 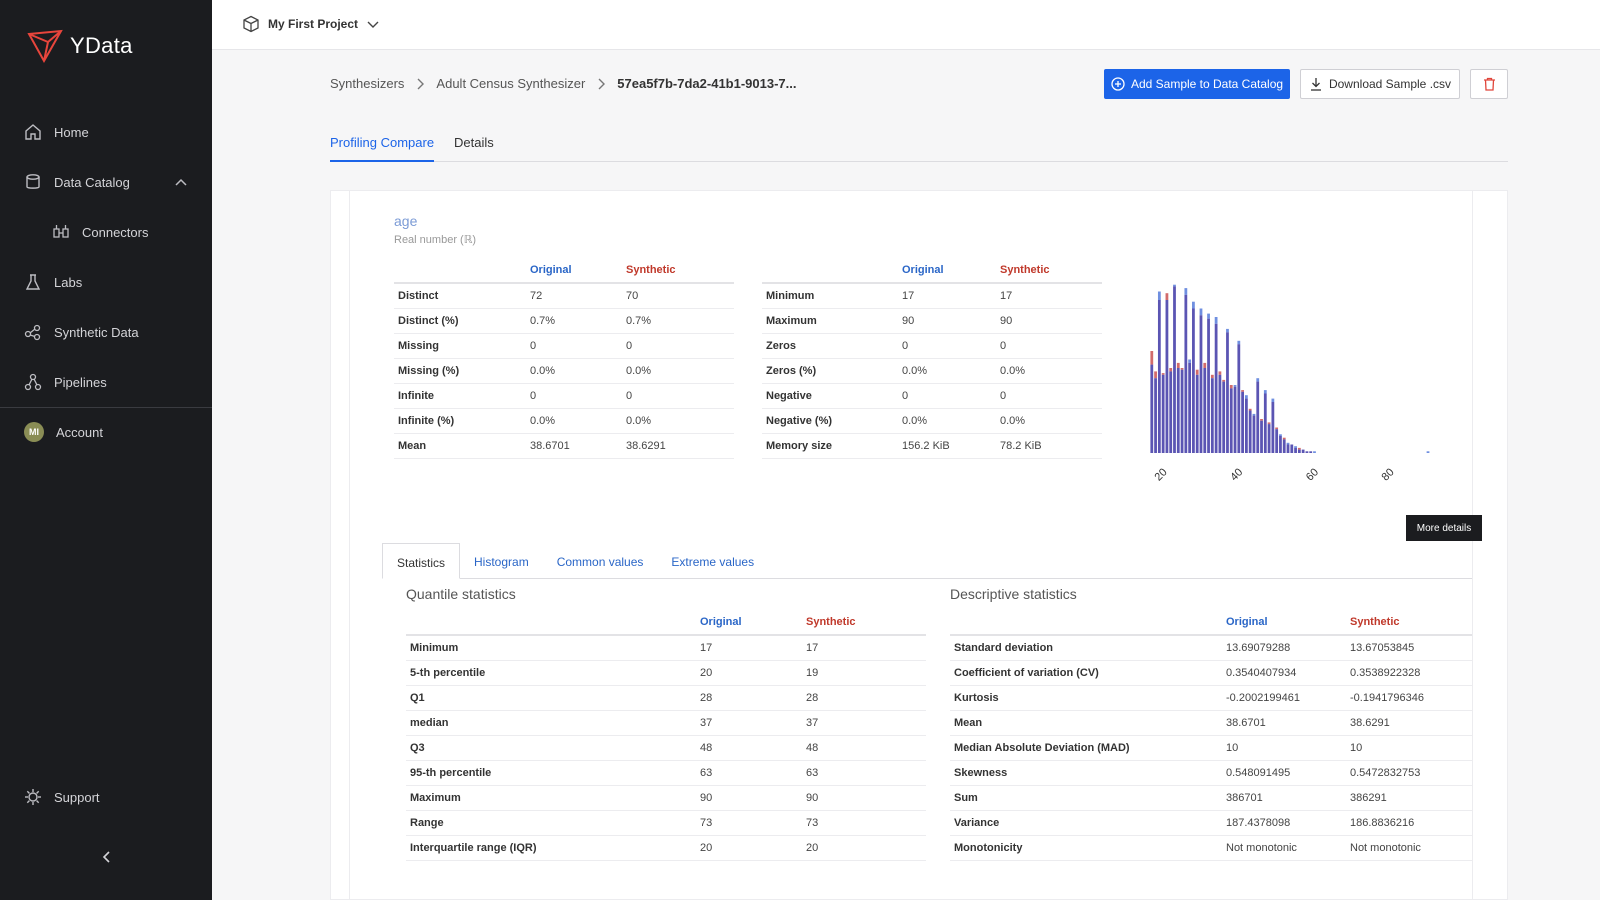 I want to click on original-value: 0.548091495, so click(x=1284, y=773).